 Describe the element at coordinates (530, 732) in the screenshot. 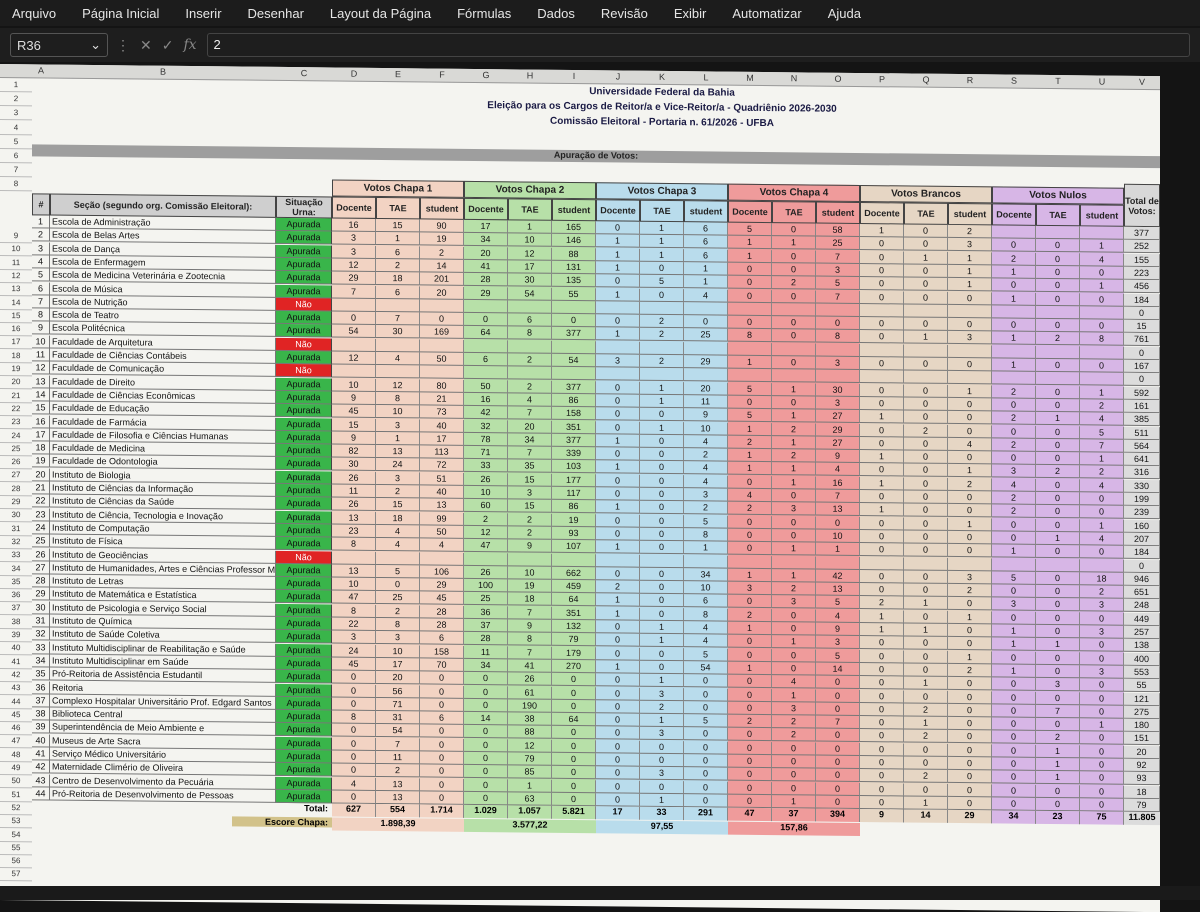

I see `vote-cell: 88` at that location.